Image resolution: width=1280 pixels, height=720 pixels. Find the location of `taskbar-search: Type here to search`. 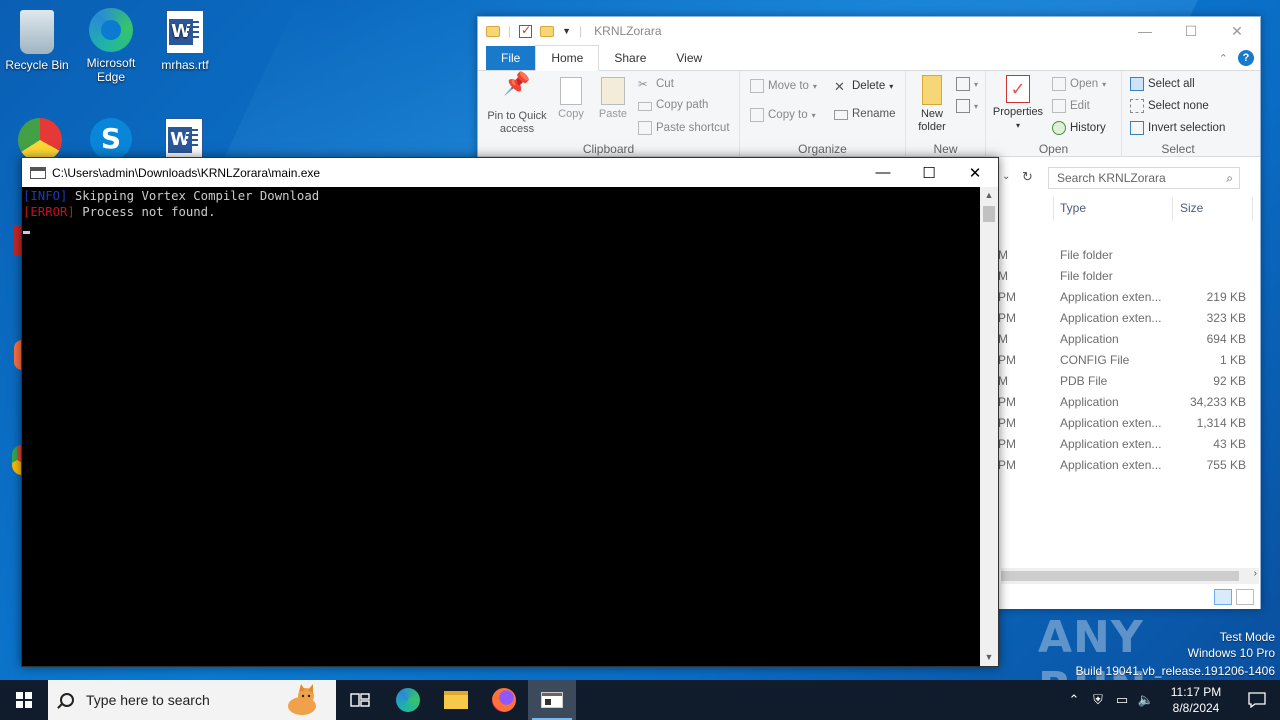

taskbar-search: Type here to search is located at coordinates (192, 700).